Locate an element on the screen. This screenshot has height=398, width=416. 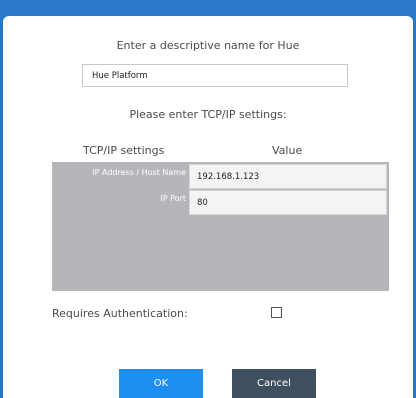
cancel-button: Cancel is located at coordinates (274, 383).